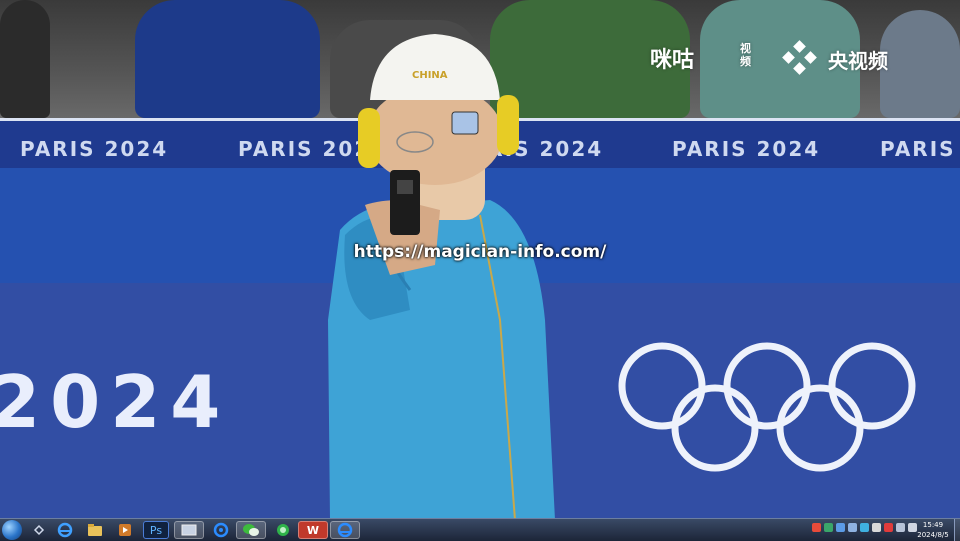 Image resolution: width=960 pixels, height=541 pixels. I want to click on cctv-video-emblem-icon, so click(799, 57).